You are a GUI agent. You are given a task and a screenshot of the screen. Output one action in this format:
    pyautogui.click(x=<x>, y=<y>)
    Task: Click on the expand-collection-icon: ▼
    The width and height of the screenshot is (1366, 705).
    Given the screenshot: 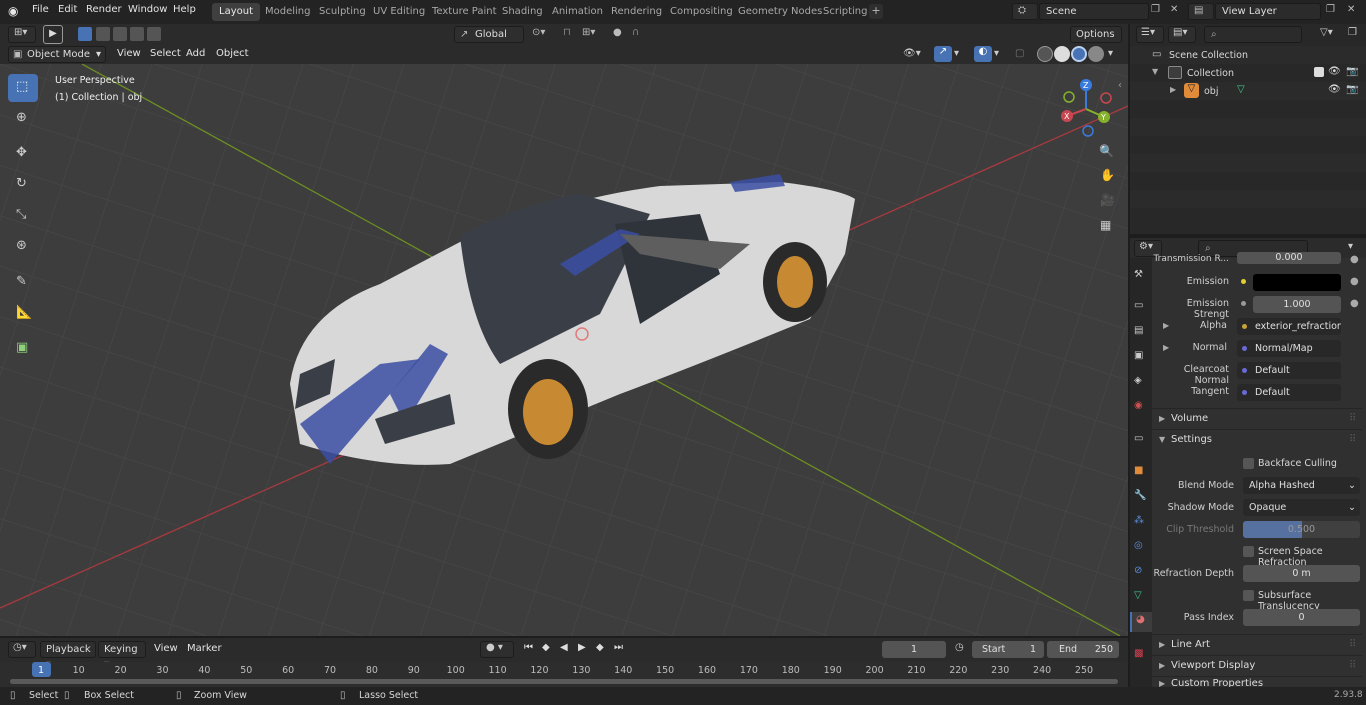 What is the action you would take?
    pyautogui.click(x=1155, y=71)
    